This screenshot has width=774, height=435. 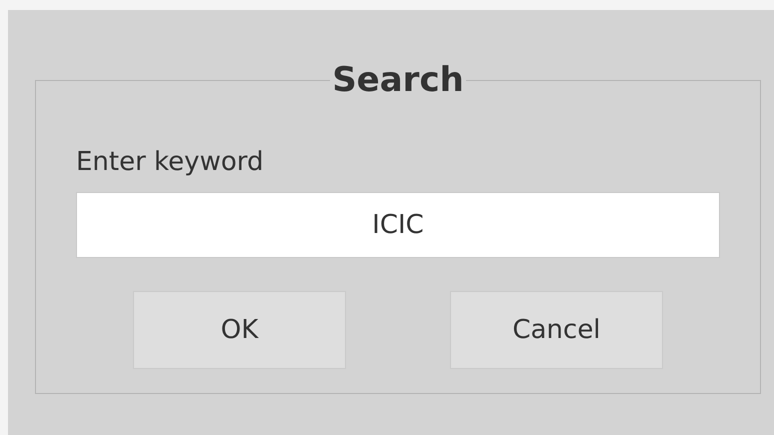 I want to click on group-title: Search, so click(x=398, y=80).